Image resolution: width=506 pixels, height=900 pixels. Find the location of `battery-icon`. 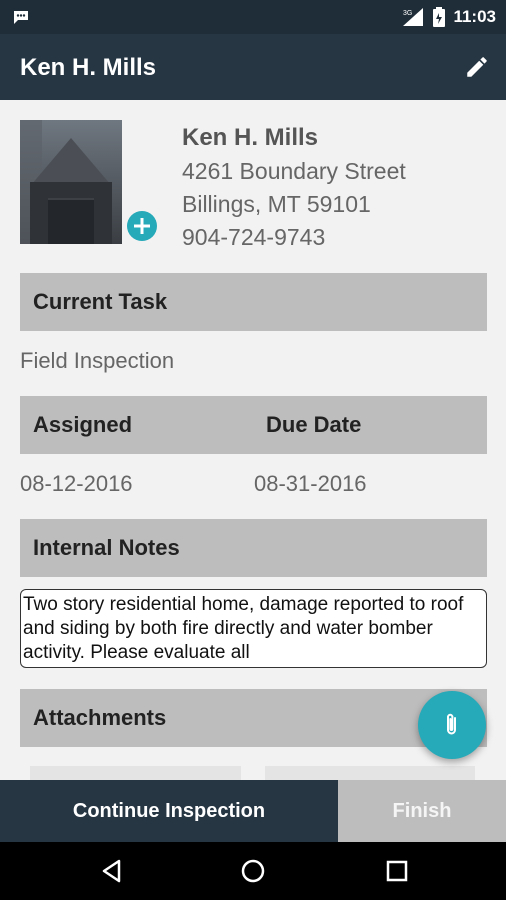

battery-icon is located at coordinates (439, 17).